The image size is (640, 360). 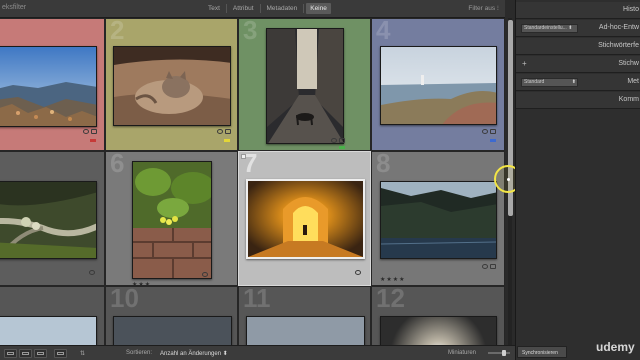 What do you see at coordinates (40, 353) in the screenshot?
I see `compare-view-button` at bounding box center [40, 353].